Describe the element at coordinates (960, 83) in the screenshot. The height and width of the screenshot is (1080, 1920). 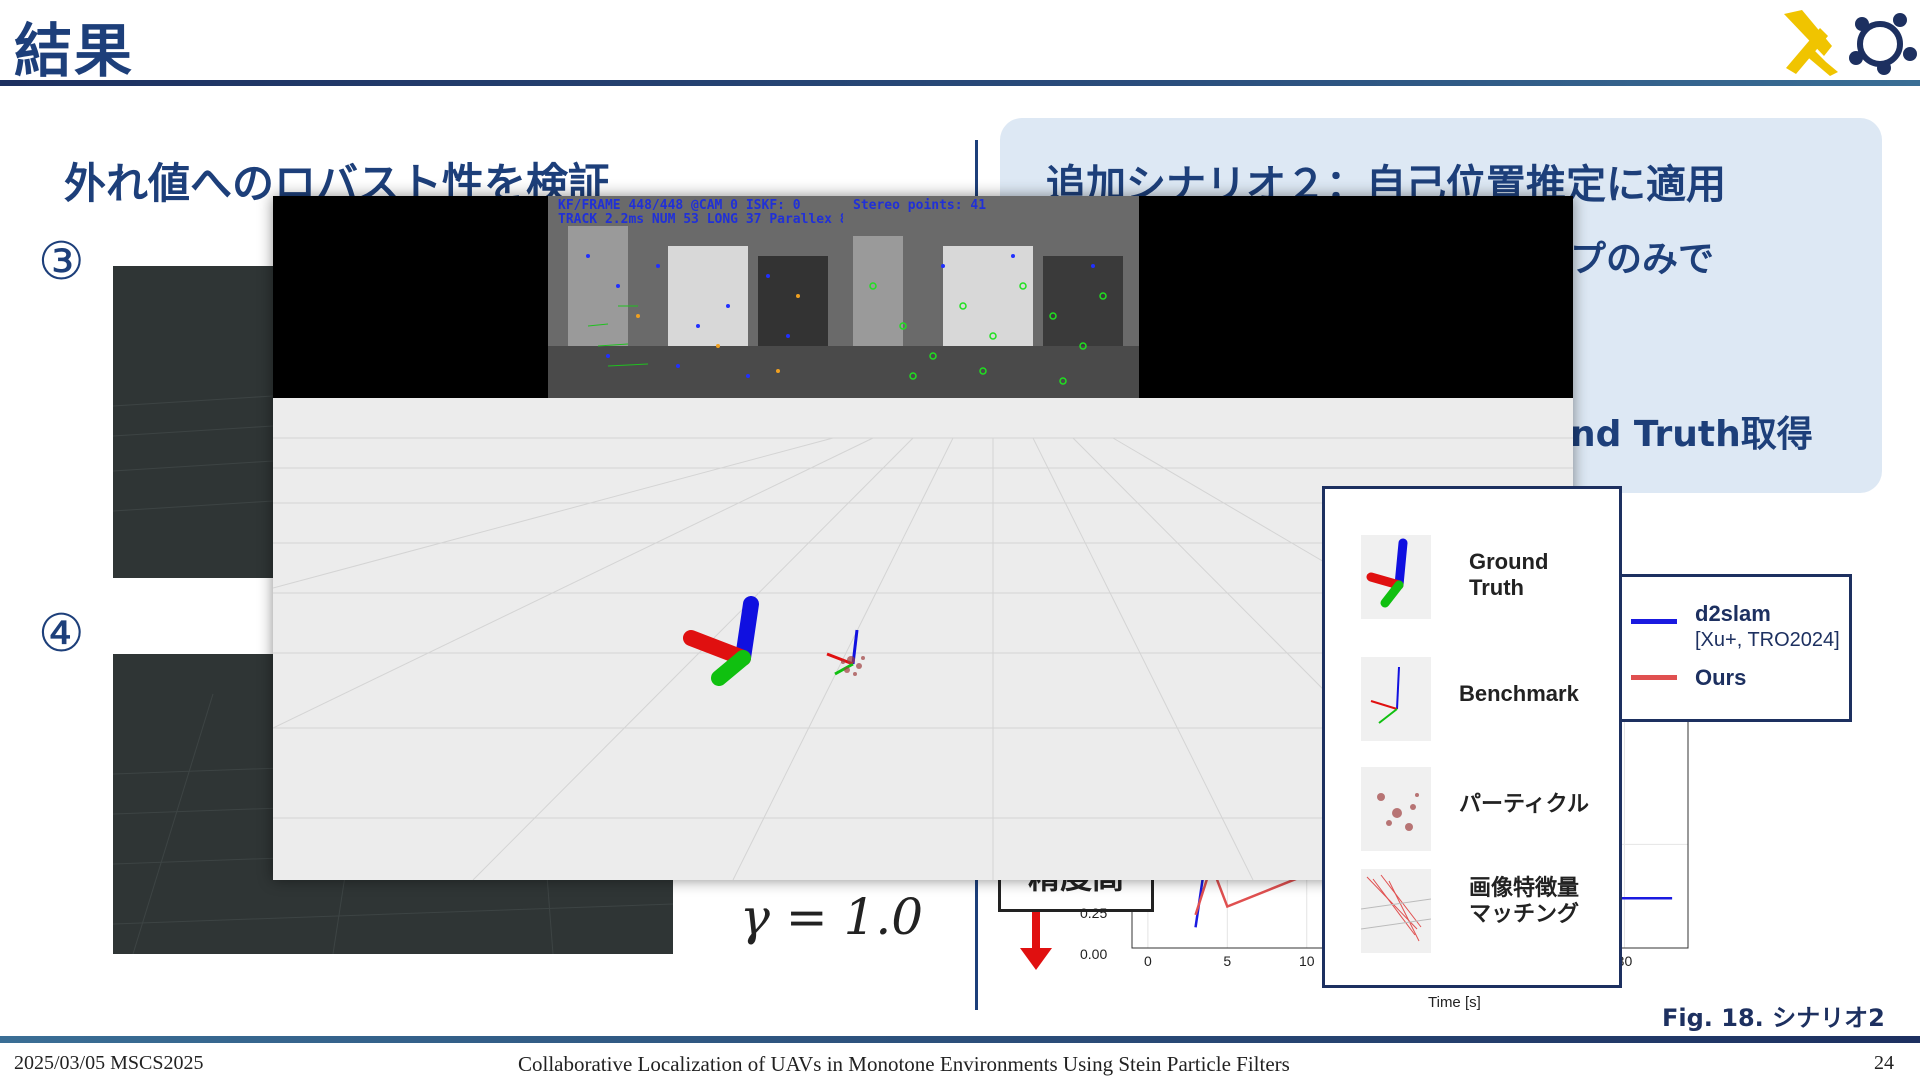
I see `header-bar` at that location.